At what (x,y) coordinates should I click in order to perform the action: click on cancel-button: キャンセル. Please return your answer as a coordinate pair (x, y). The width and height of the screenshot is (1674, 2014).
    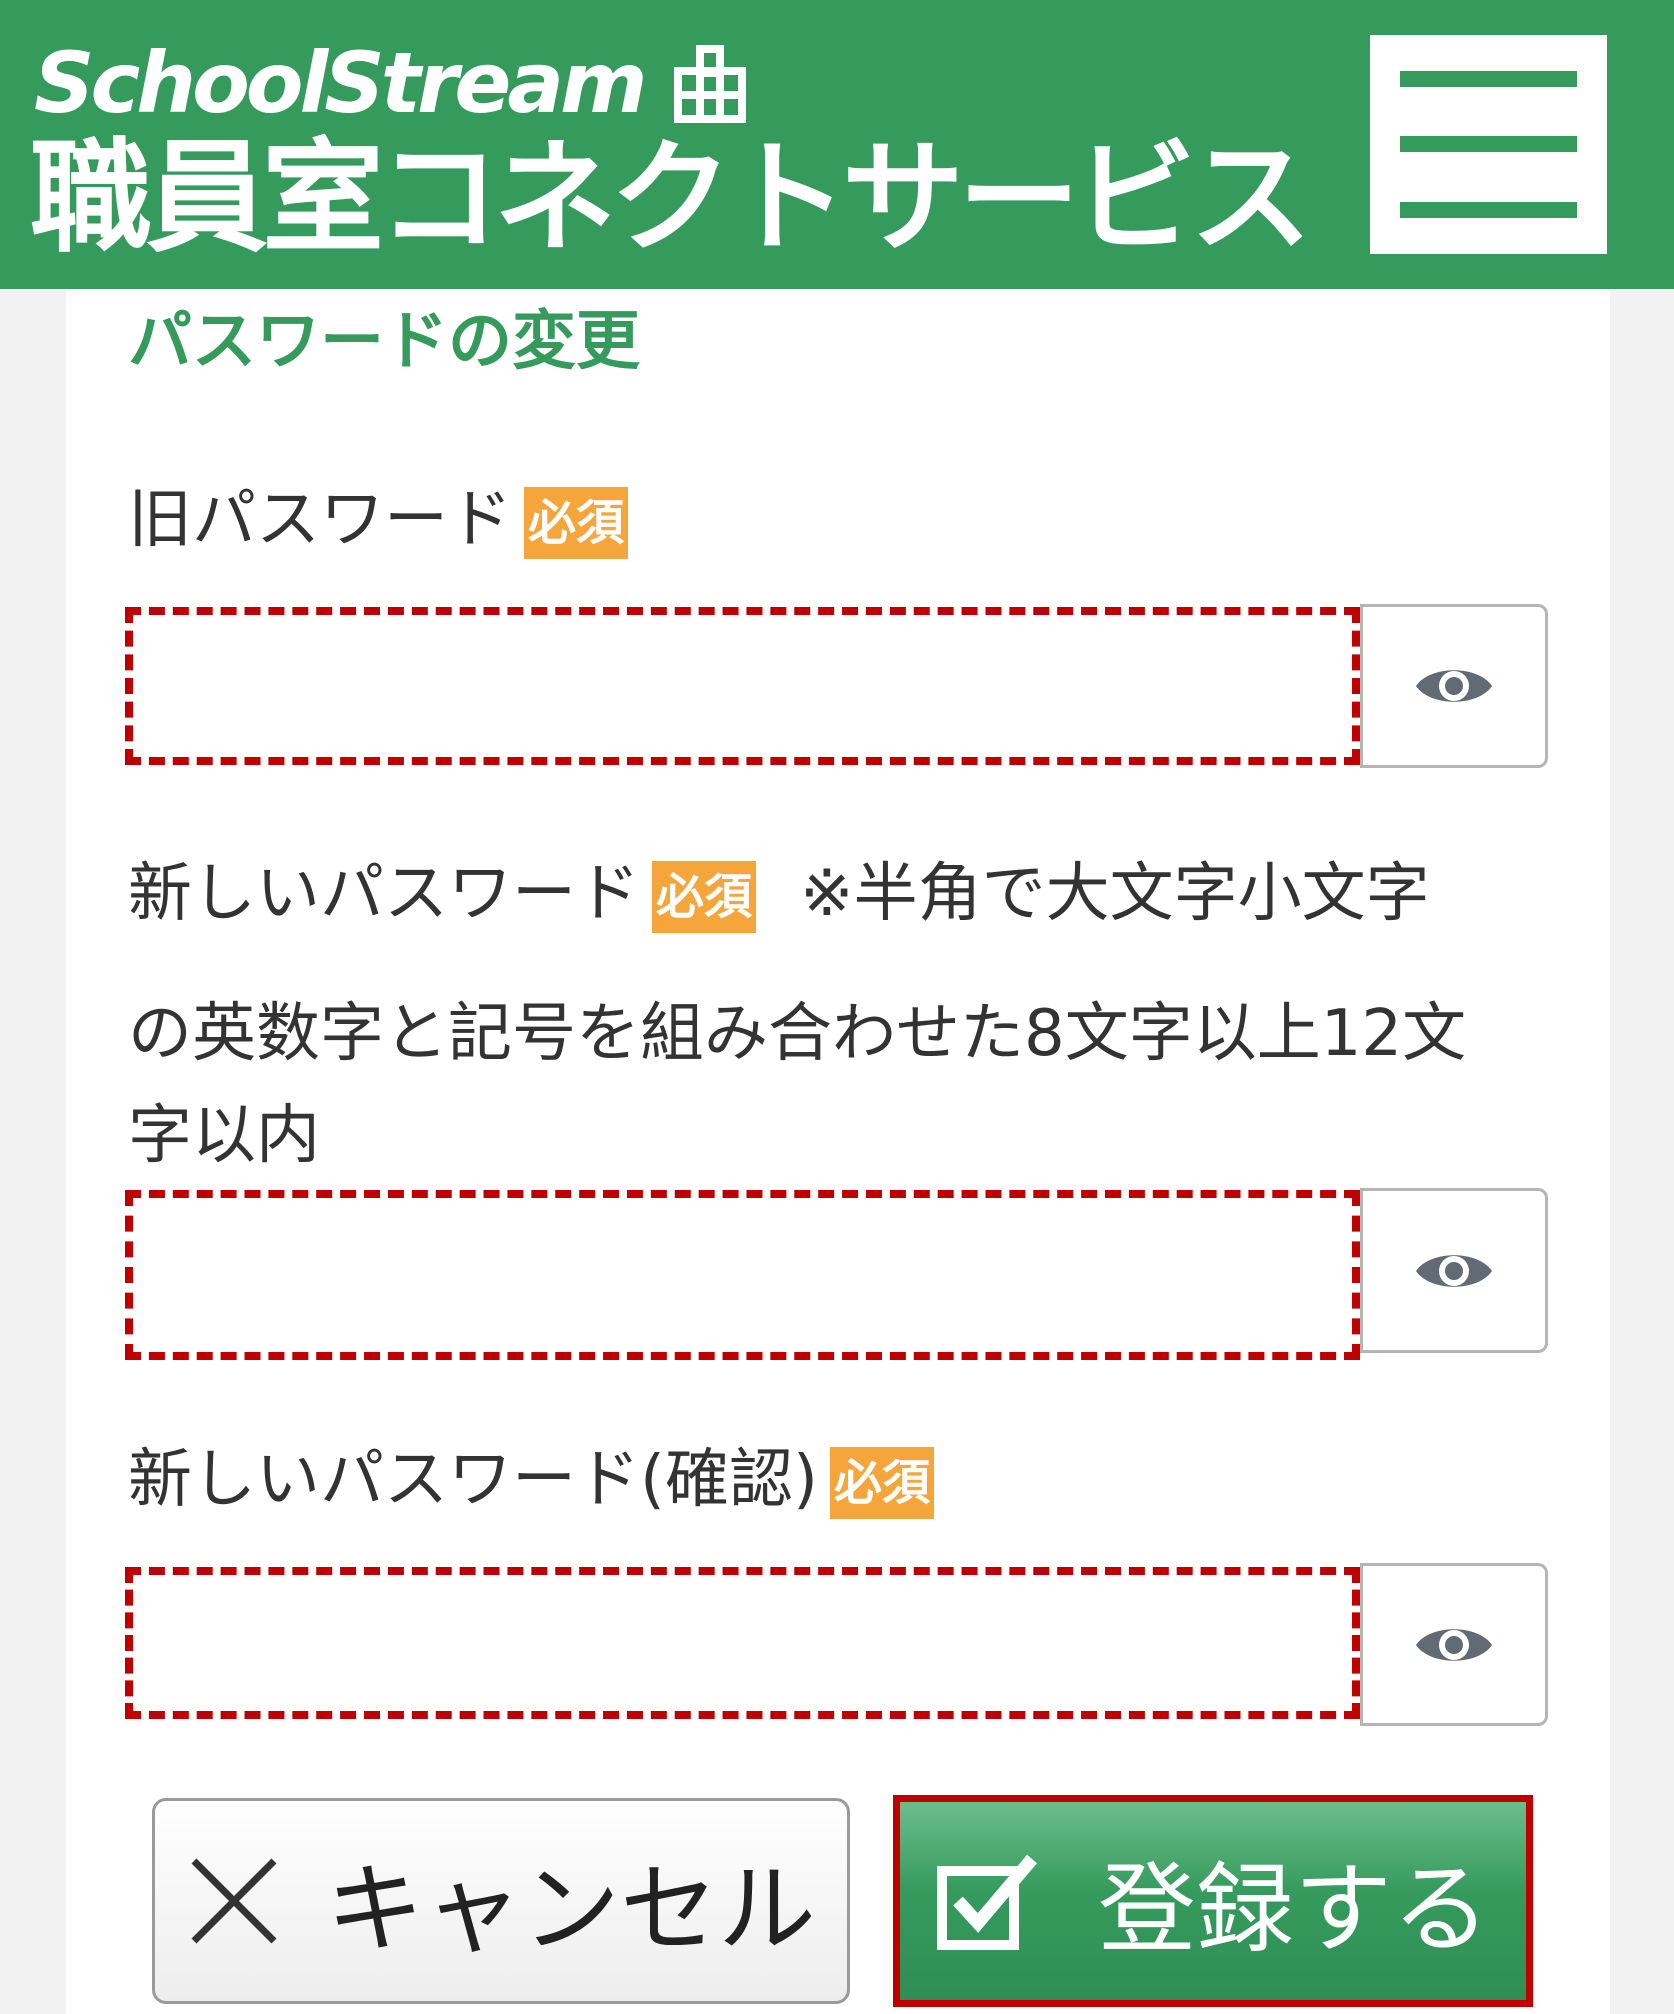
    Looking at the image, I should click on (501, 1901).